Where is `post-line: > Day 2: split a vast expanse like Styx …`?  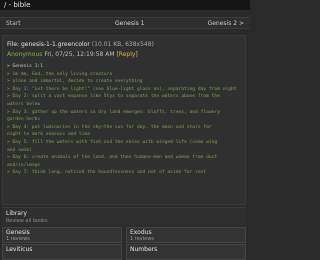
post-line: > Day 2: split a vast expanse like Styx … is located at coordinates (113, 97).